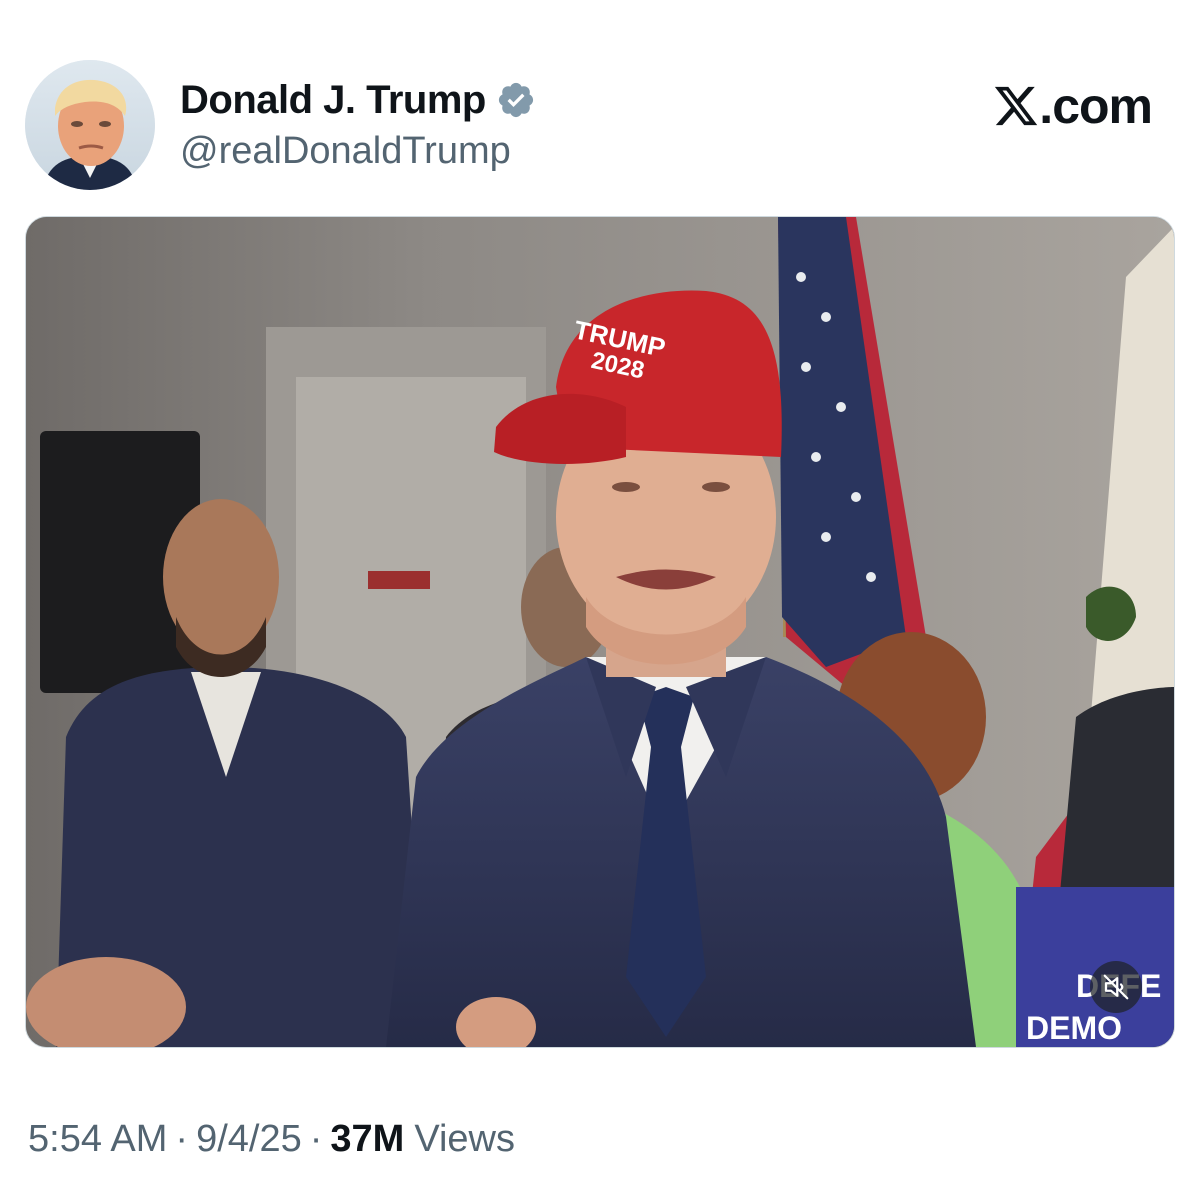 Image resolution: width=1190 pixels, height=1200 pixels. Describe the element at coordinates (345, 151) in the screenshot. I see `author-handle: @realDonaldTrump` at that location.